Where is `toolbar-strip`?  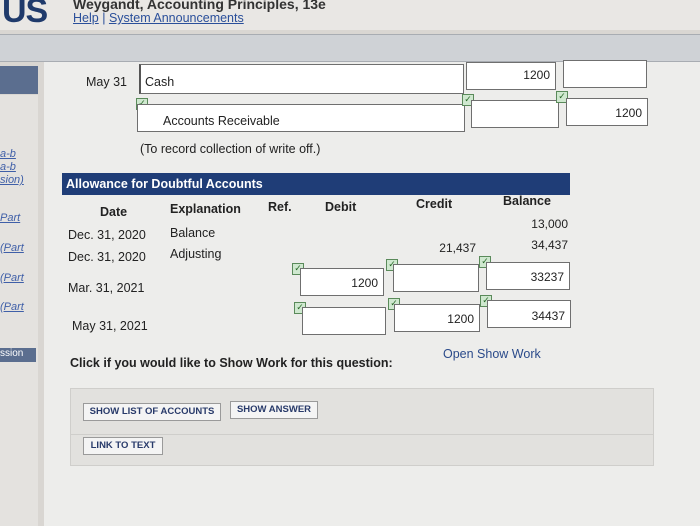
toolbar-strip is located at coordinates (350, 48).